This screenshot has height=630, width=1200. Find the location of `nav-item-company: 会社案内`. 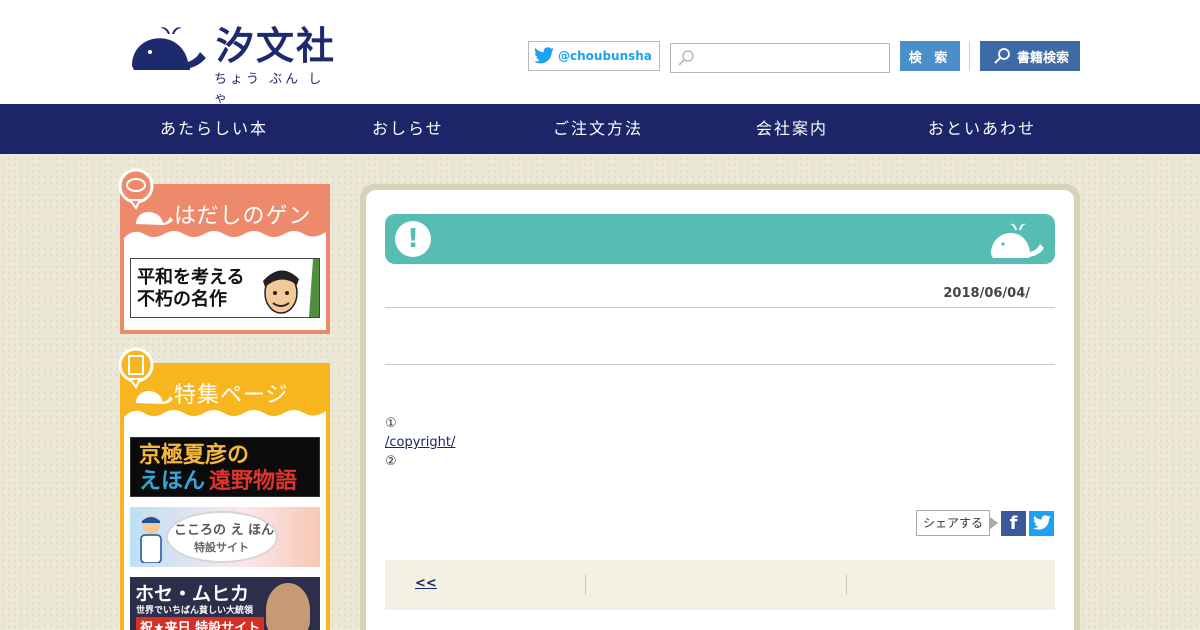

nav-item-company: 会社案内 is located at coordinates (792, 129).